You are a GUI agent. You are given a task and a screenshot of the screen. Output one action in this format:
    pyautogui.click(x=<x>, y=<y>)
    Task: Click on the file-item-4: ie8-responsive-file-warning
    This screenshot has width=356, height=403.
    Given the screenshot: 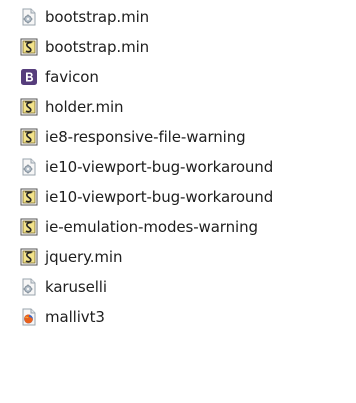 What is the action you would take?
    pyautogui.click(x=178, y=137)
    